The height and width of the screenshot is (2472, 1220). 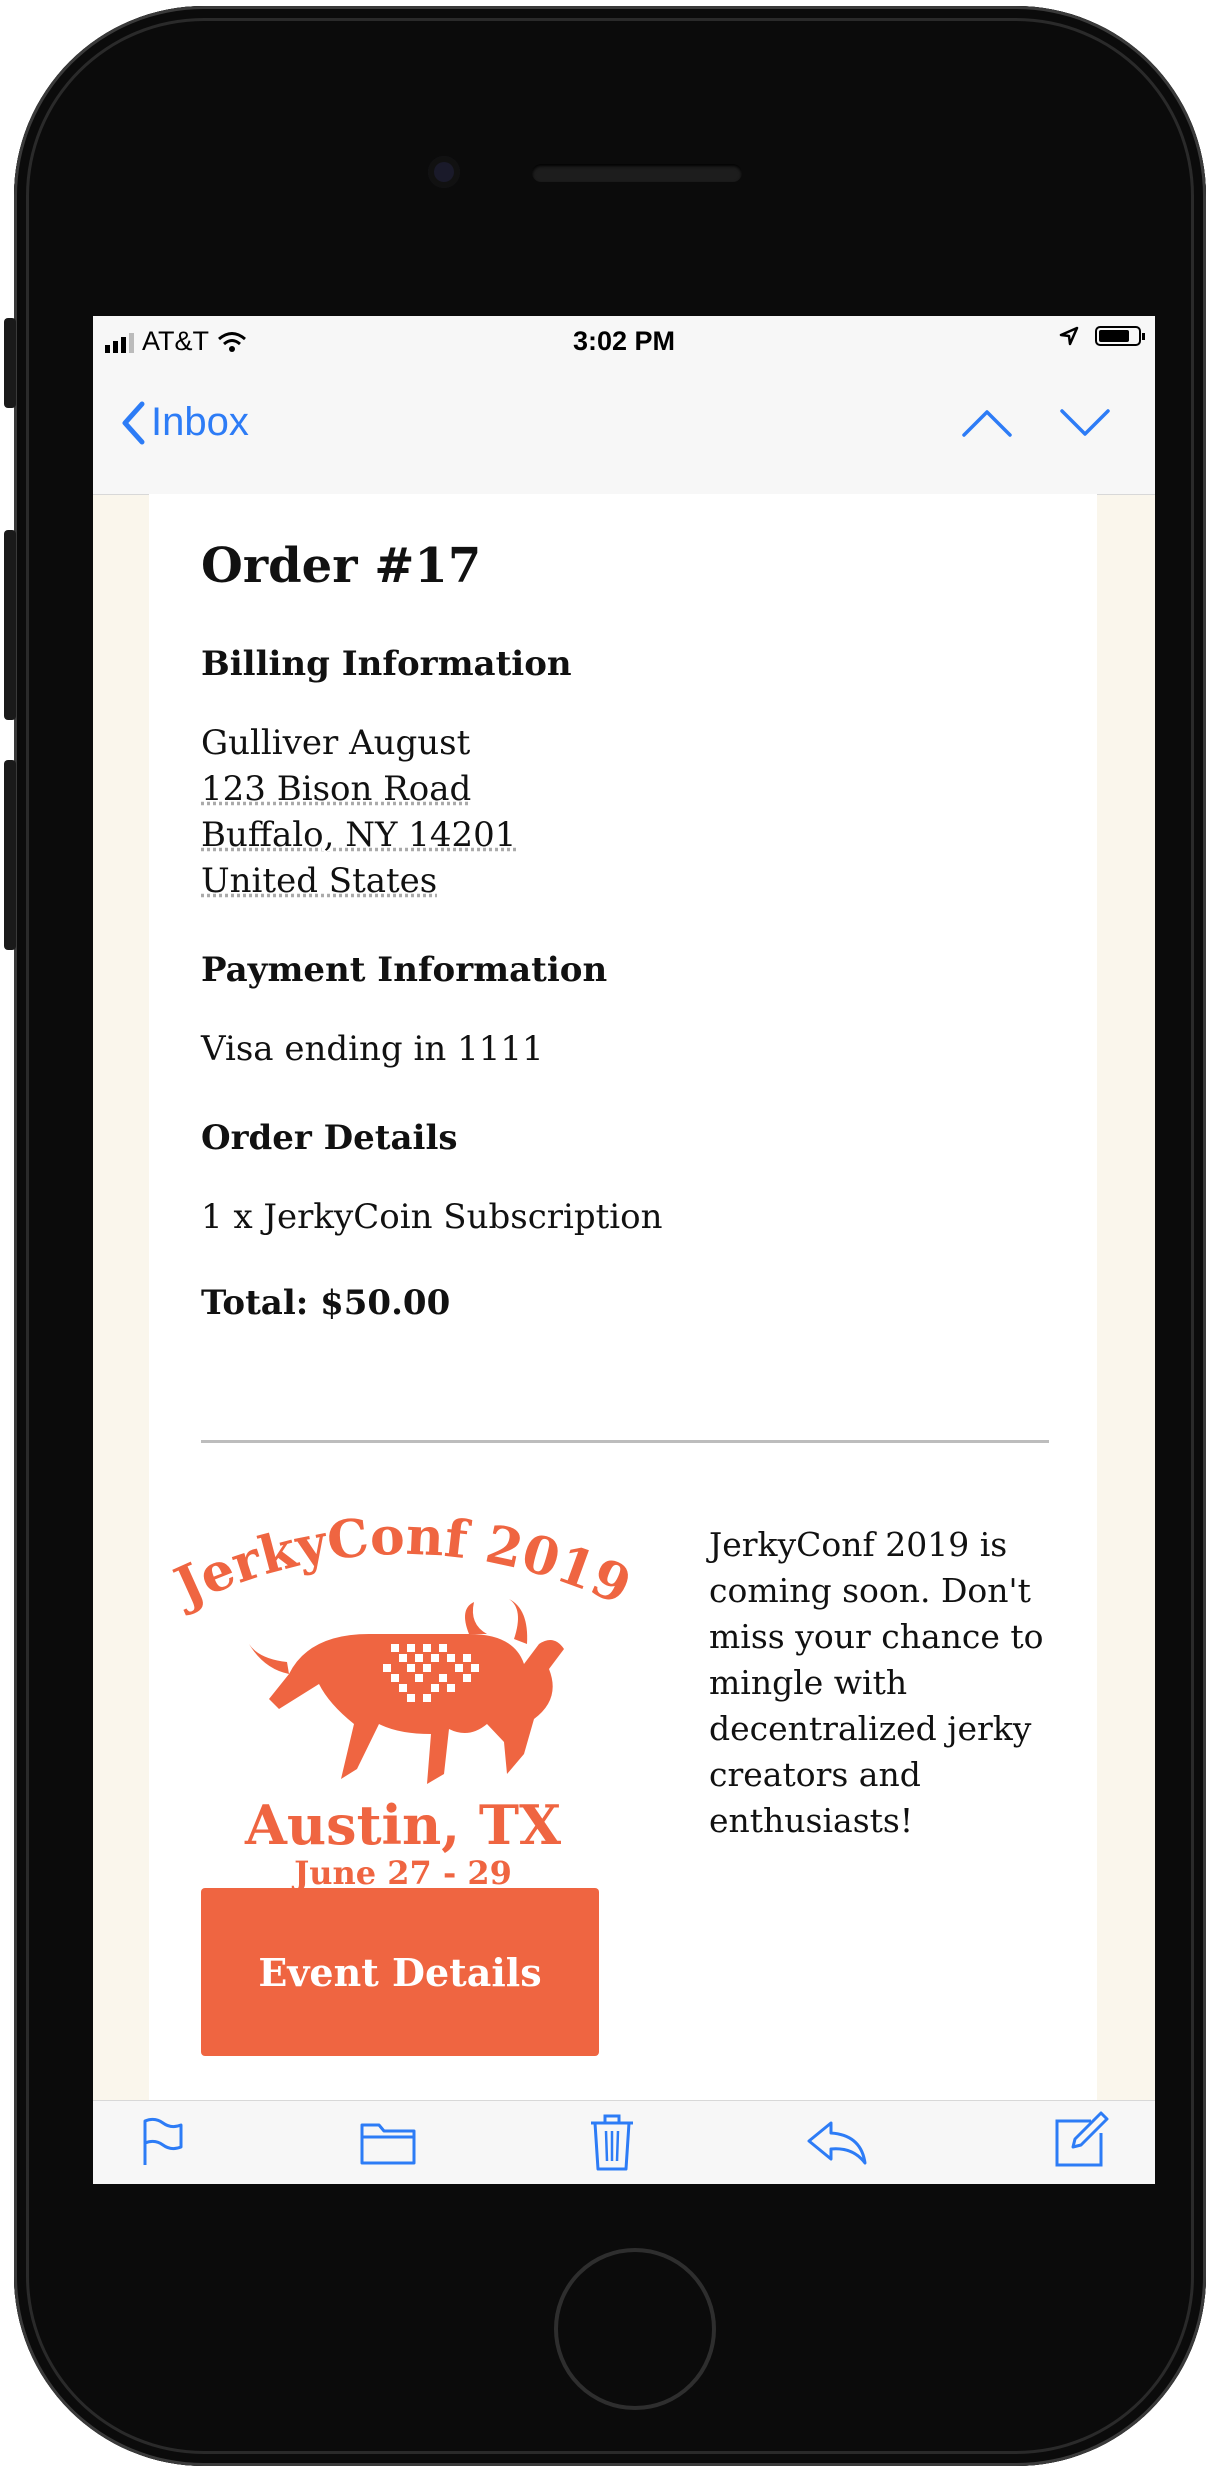 I want to click on chevron-down-icon, so click(x=1085, y=423).